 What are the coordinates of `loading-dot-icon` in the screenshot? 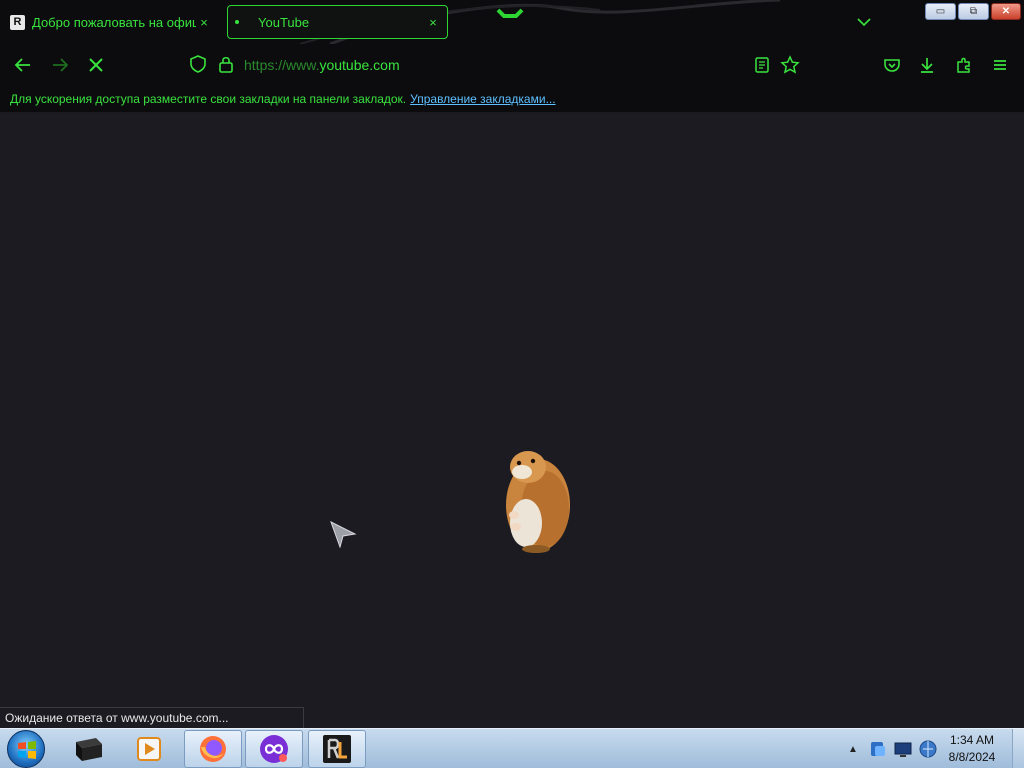 It's located at (237, 22).